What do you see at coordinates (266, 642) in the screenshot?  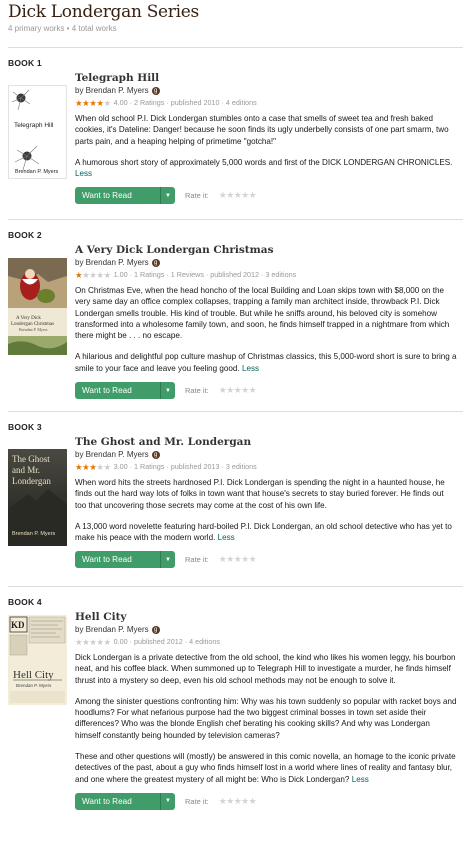 I see `rating-row: ★ ★ ★ ★ ★ 0.00 · published 2012 · 4 editions` at bounding box center [266, 642].